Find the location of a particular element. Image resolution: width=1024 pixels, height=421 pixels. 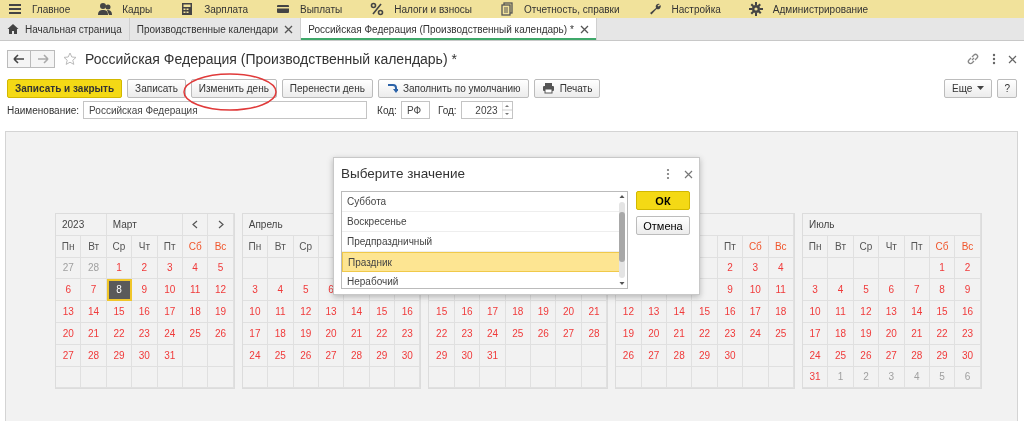

previous-button is located at coordinates (195, 225).